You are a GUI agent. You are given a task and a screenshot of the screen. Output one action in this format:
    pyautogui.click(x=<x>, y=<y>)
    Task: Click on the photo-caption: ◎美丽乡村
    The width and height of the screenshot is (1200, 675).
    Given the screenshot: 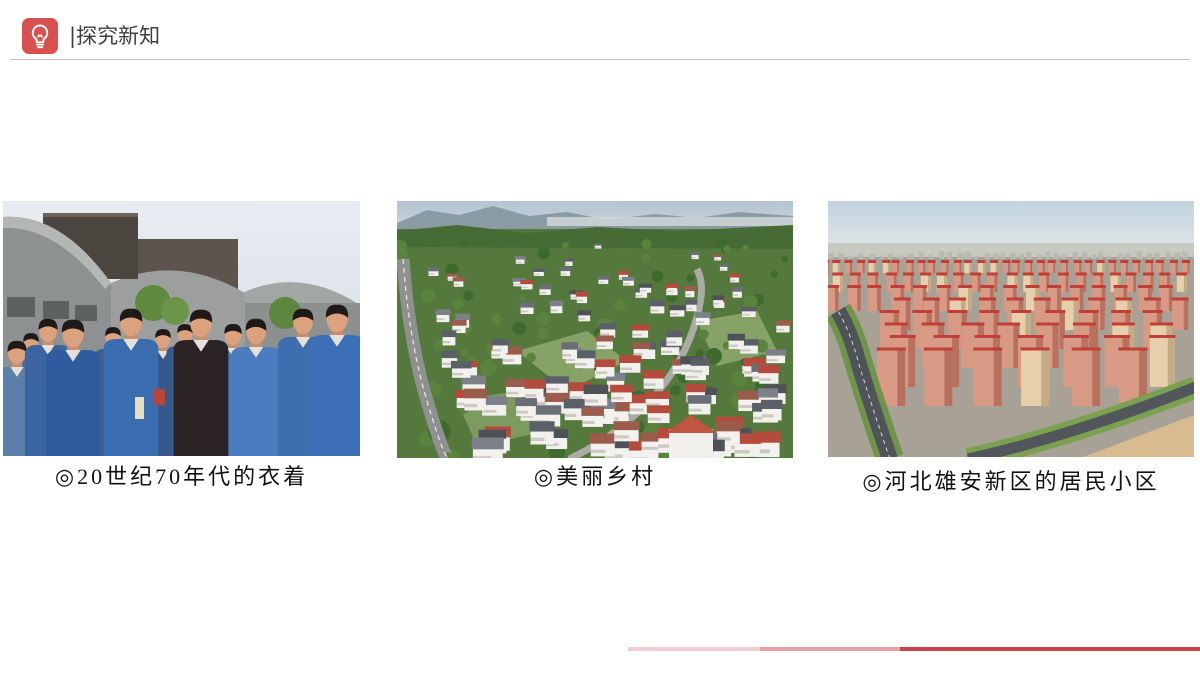 What is the action you would take?
    pyautogui.click(x=595, y=476)
    